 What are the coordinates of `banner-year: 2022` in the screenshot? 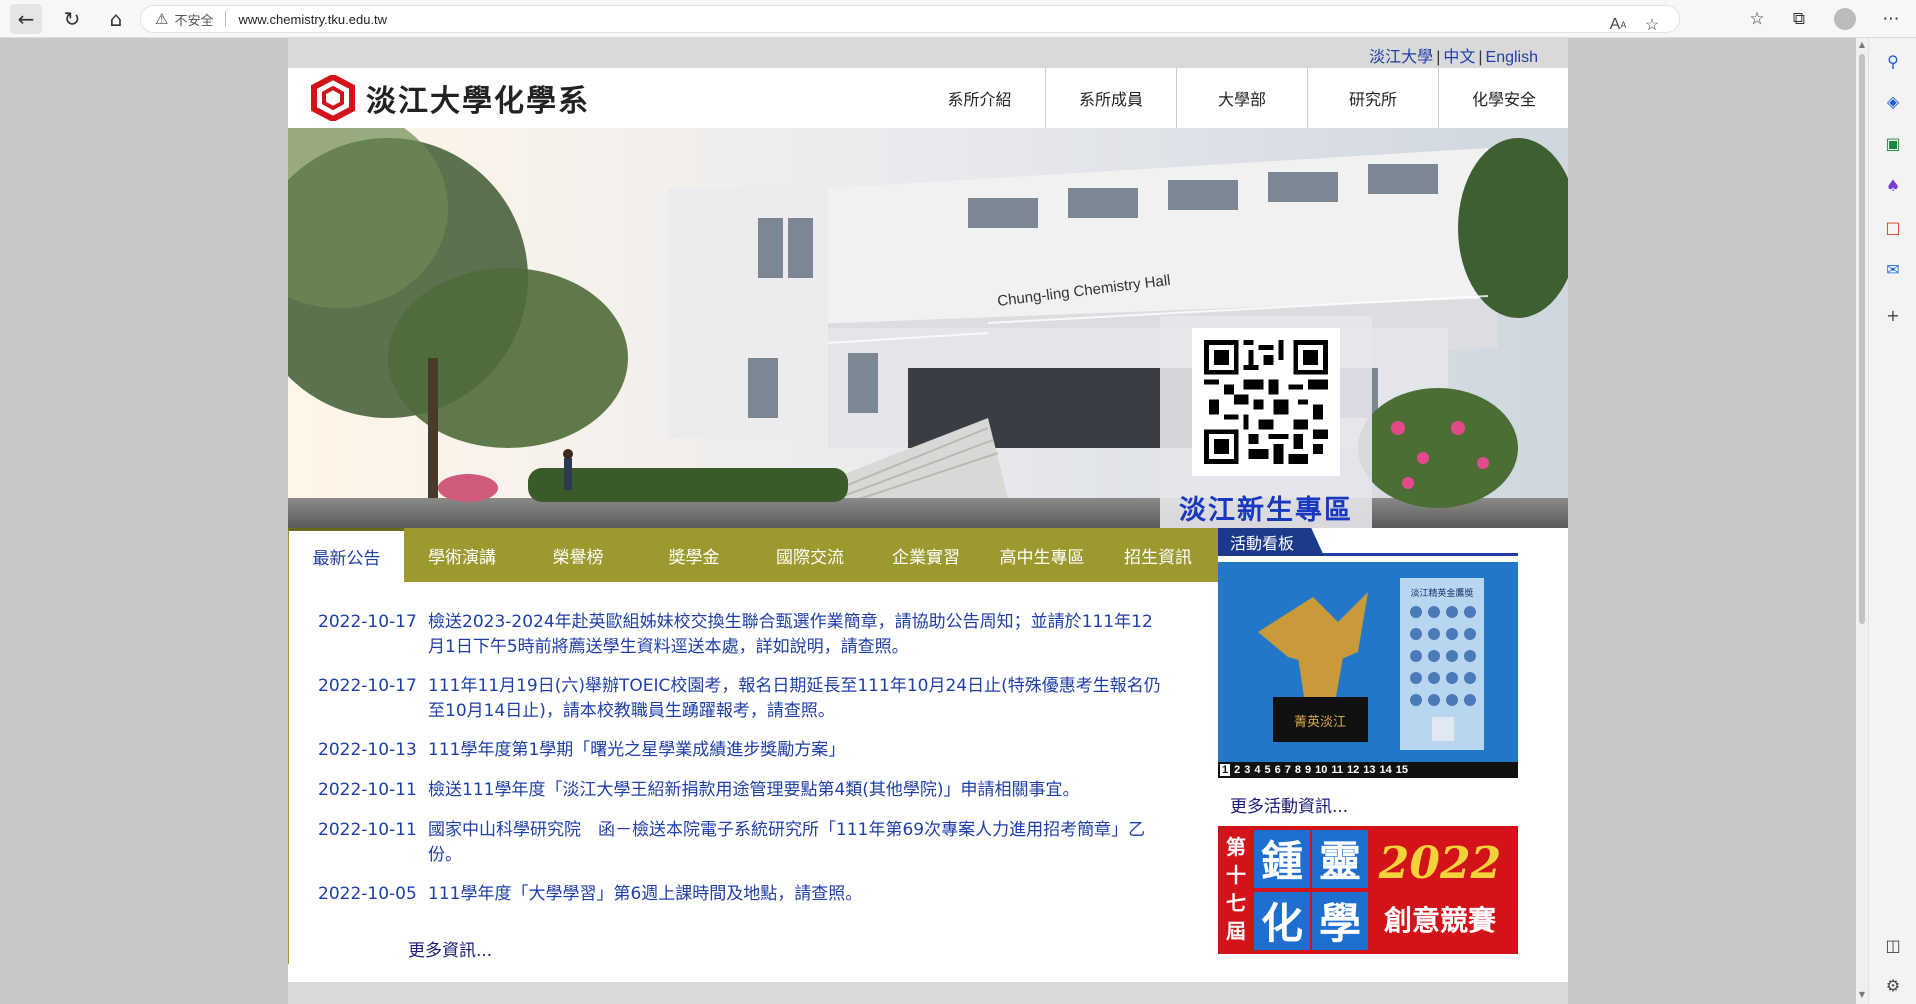 It's located at (1439, 863).